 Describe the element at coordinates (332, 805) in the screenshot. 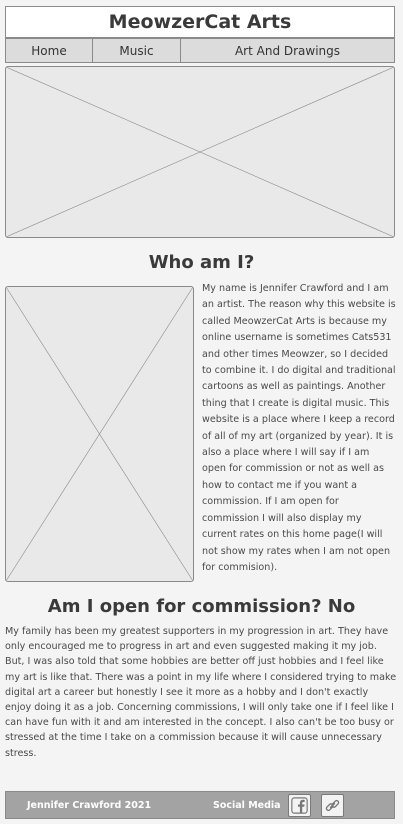

I see `link-icon` at that location.